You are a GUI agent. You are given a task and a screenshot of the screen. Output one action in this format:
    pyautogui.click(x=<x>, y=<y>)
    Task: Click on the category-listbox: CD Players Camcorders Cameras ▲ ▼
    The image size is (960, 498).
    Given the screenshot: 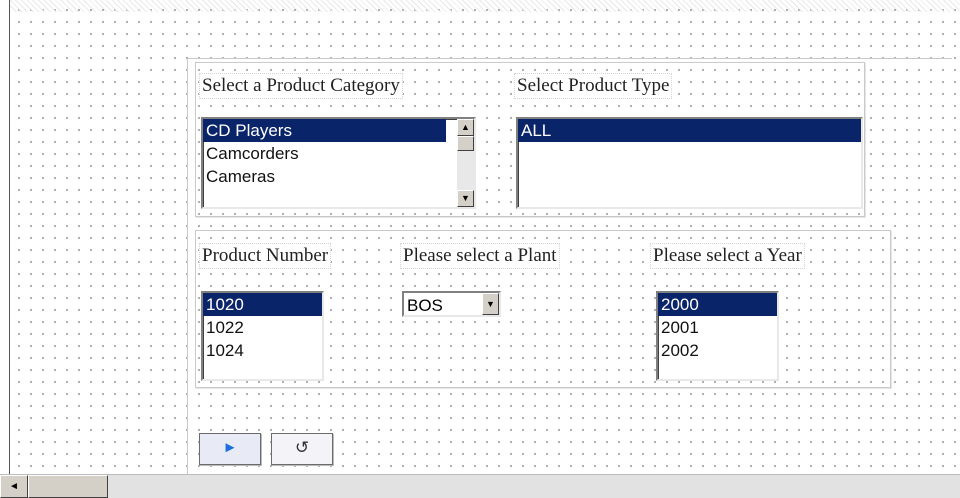 What is the action you would take?
    pyautogui.click(x=338, y=163)
    